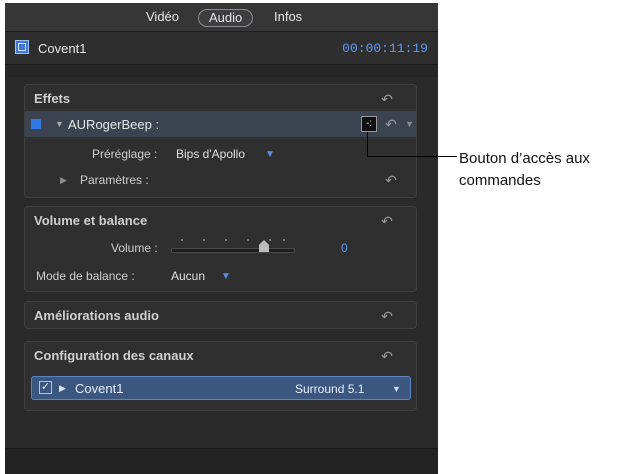 This screenshot has height=474, width=624. What do you see at coordinates (233, 250) in the screenshot?
I see `volume-slider-track` at bounding box center [233, 250].